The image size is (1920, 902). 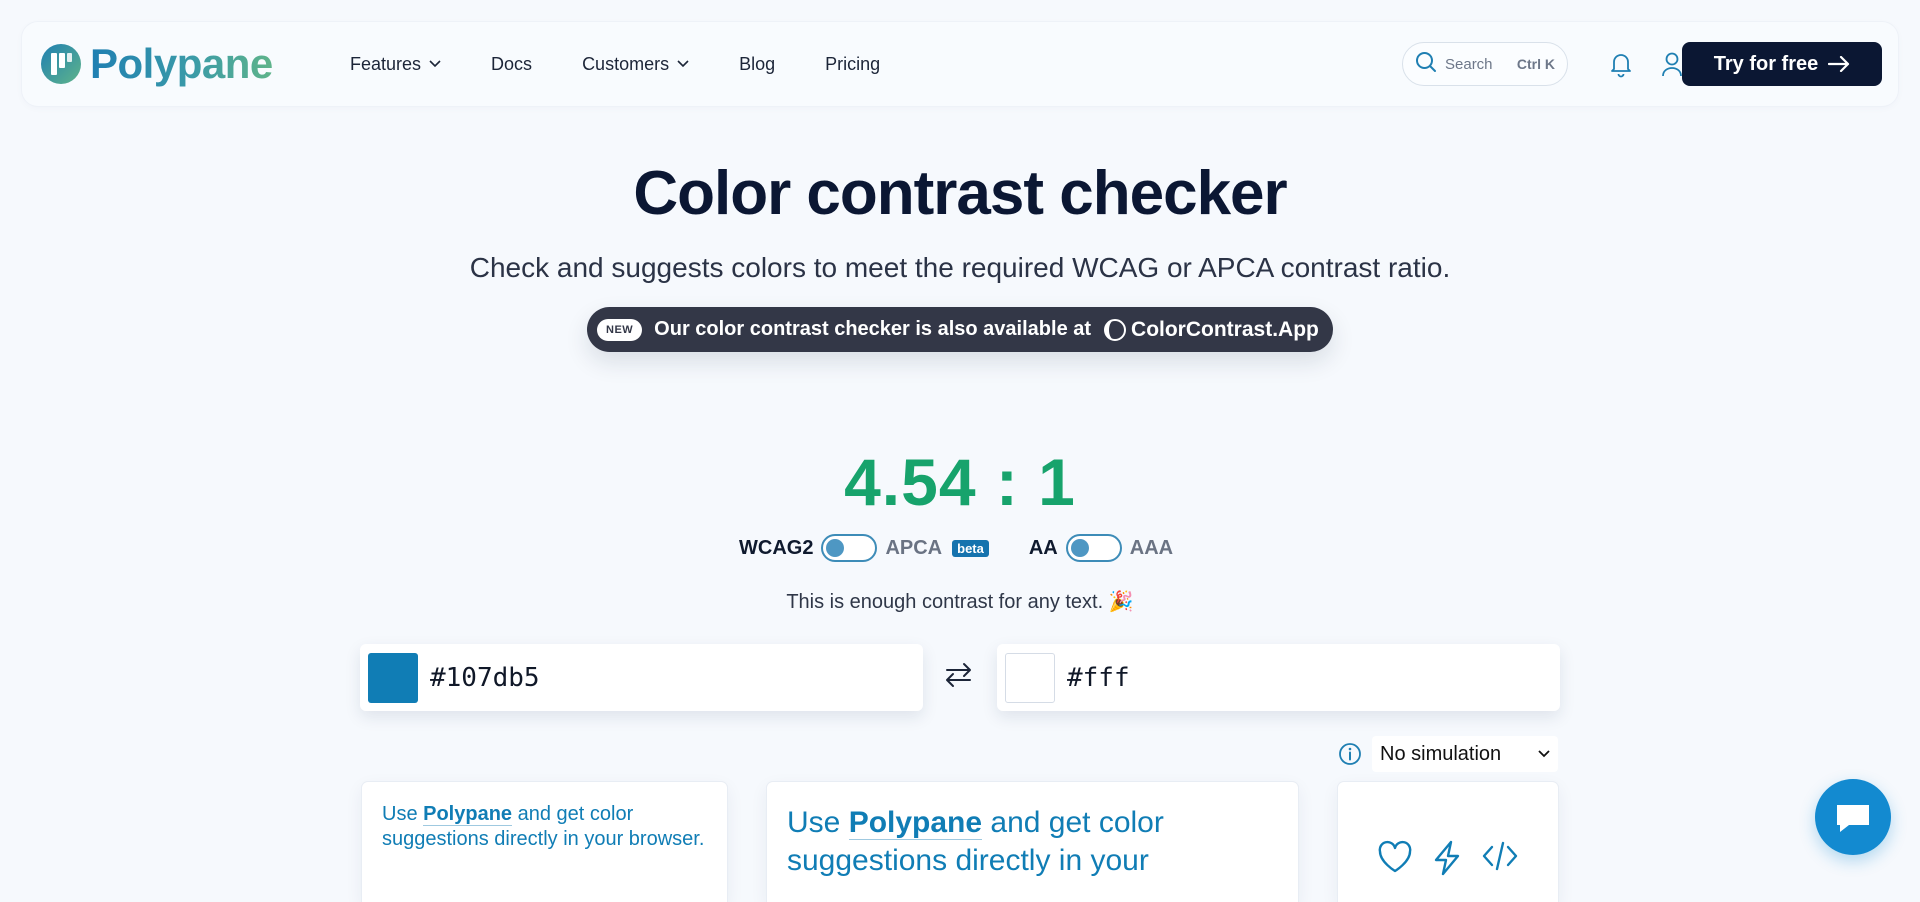 I want to click on apca-label: APCA, so click(x=913, y=548).